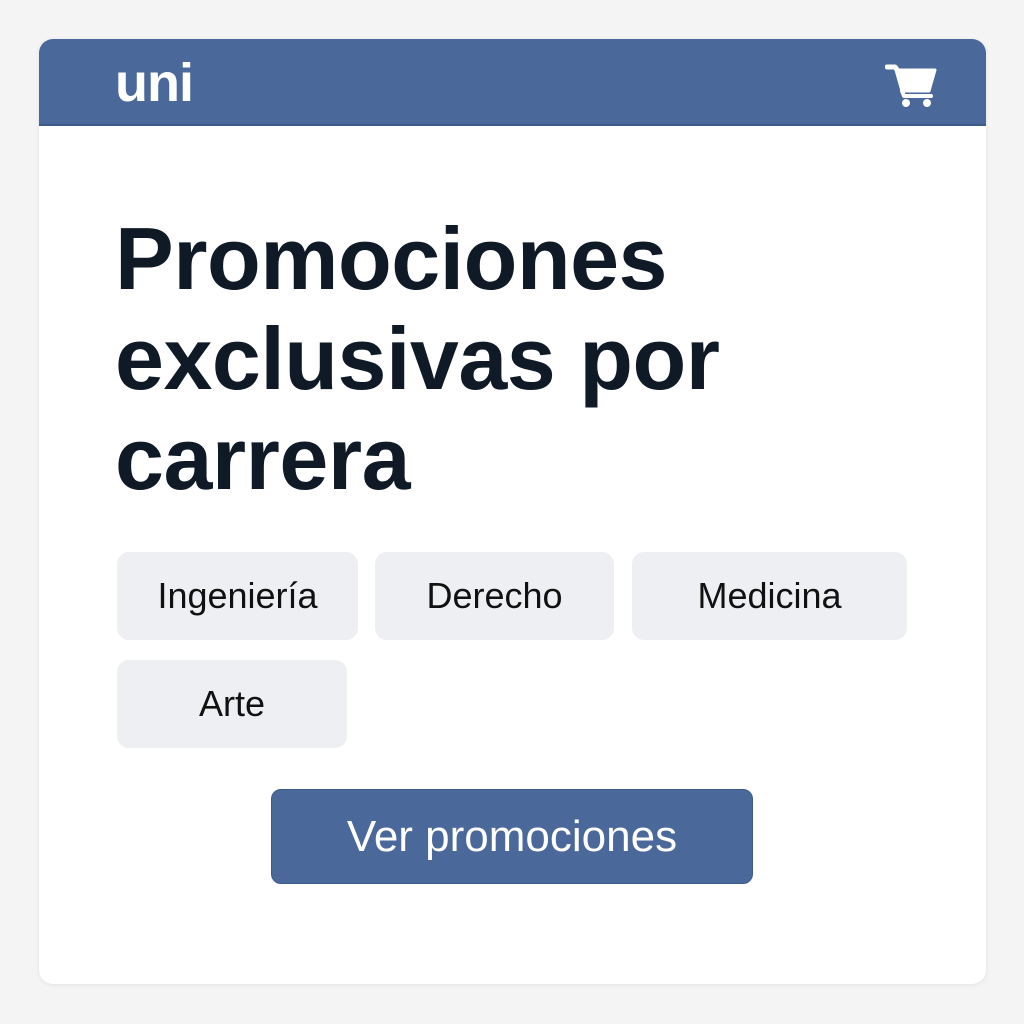  What do you see at coordinates (769, 596) in the screenshot?
I see `career-chip-medicina: Medicina` at bounding box center [769, 596].